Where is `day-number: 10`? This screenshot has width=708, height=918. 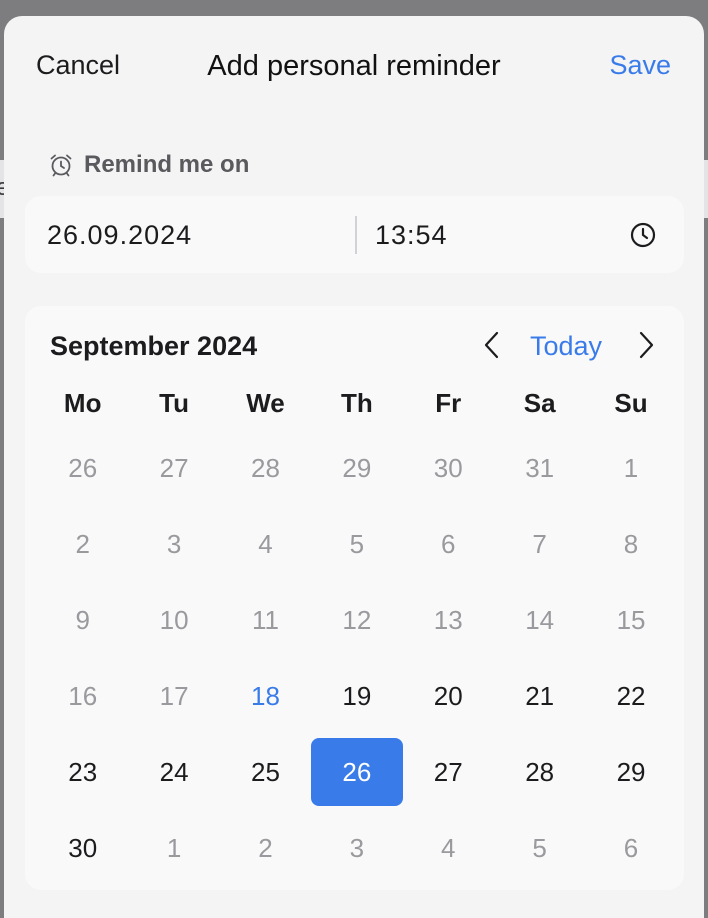 day-number: 10 is located at coordinates (174, 619).